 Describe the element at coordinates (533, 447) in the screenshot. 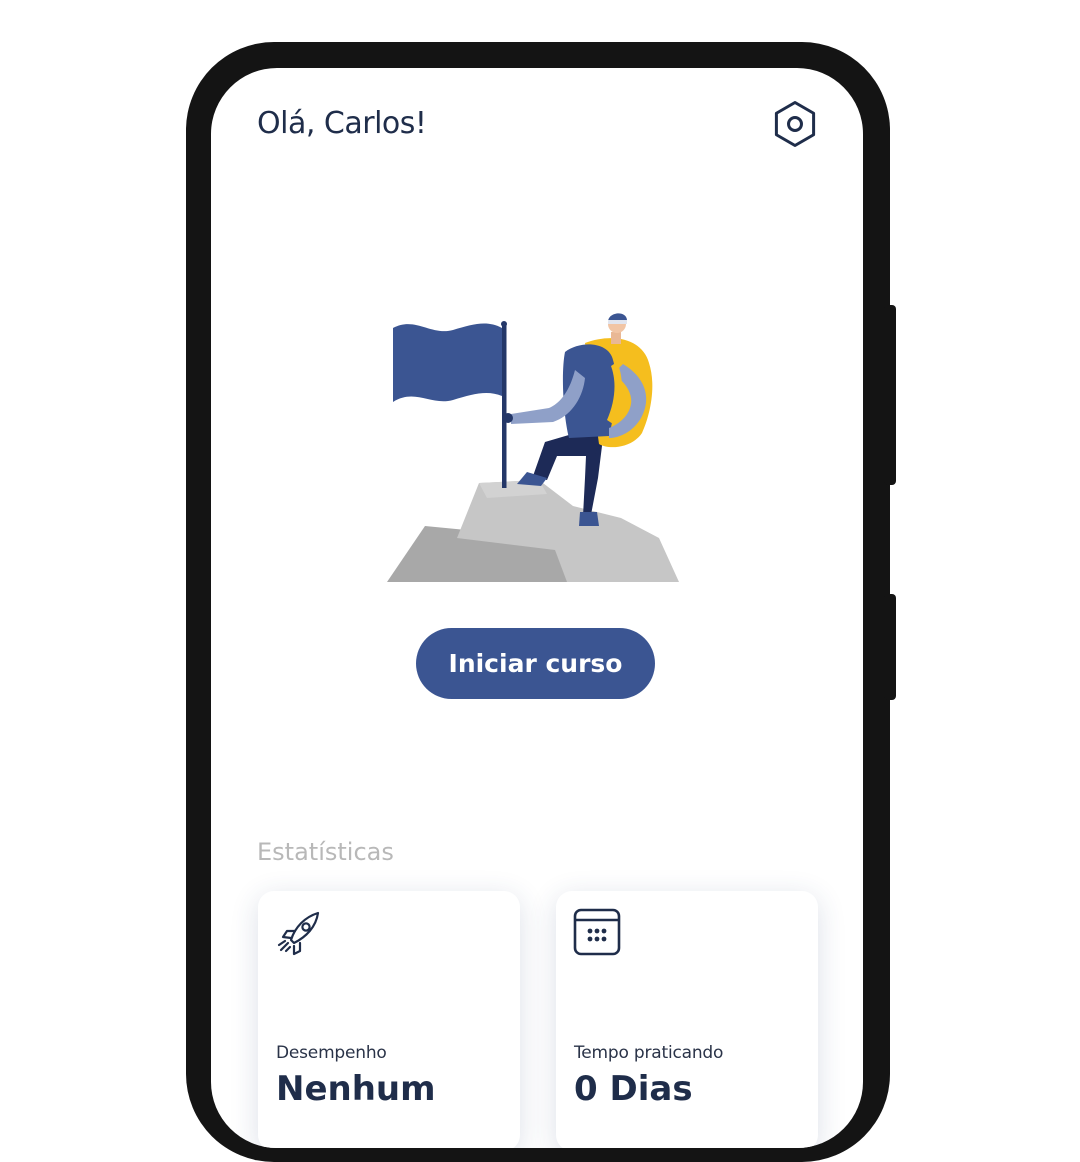

I see `hiker-illustration` at that location.